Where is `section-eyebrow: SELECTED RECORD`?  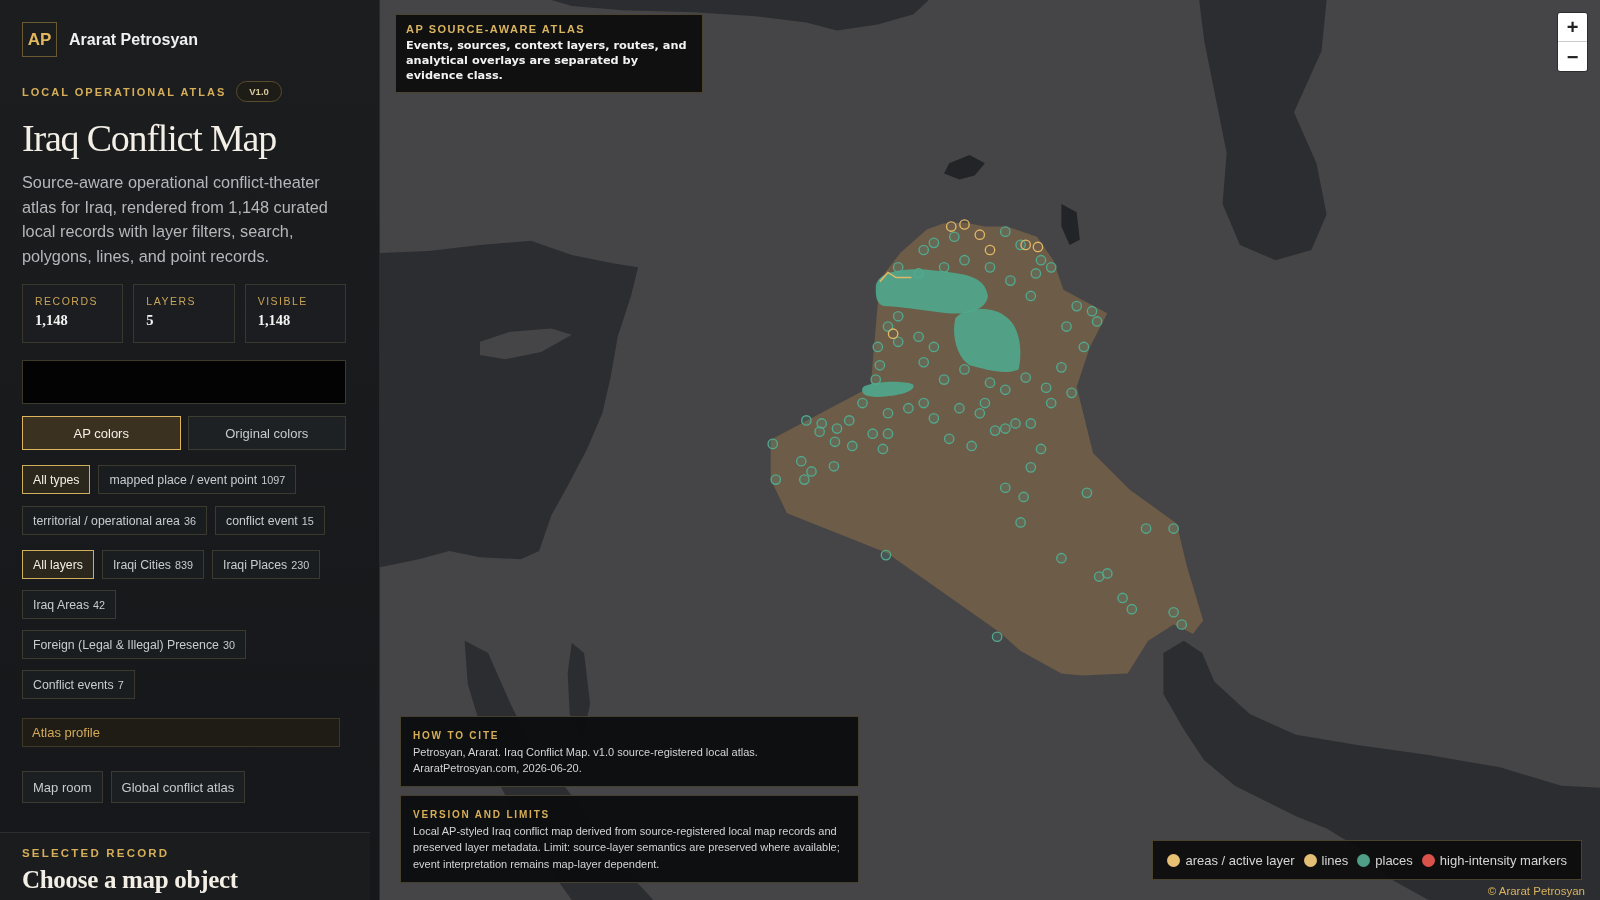
section-eyebrow: SELECTED RECORD is located at coordinates (96, 853).